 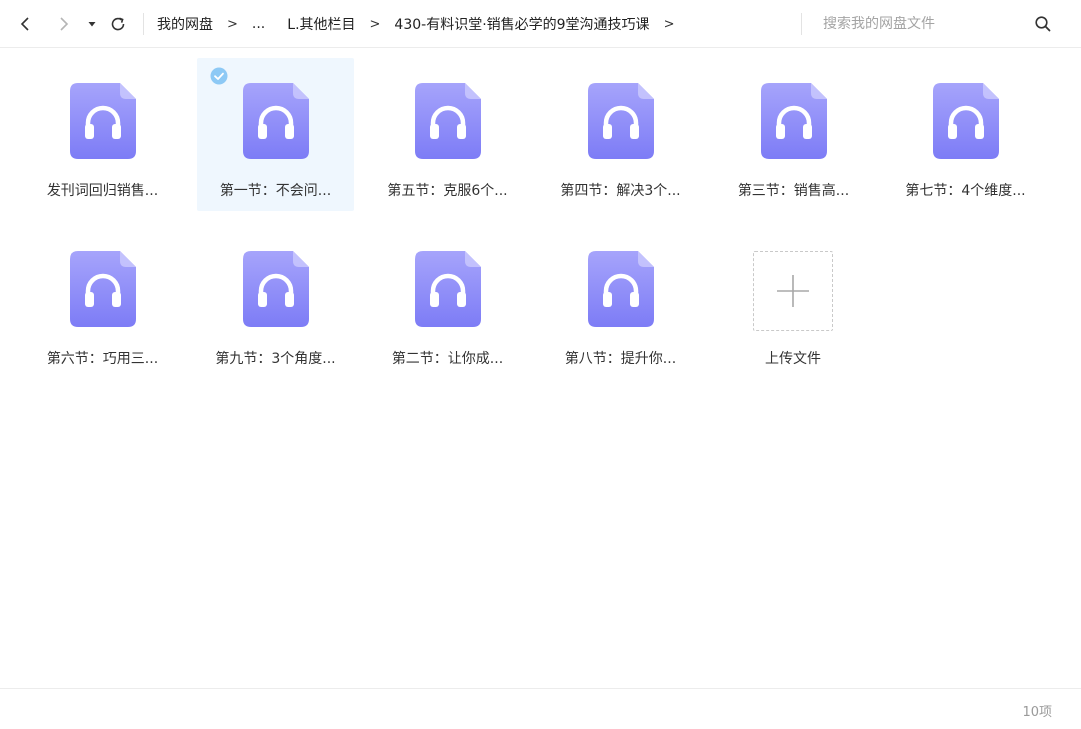 I want to click on plus-icon, so click(x=793, y=291).